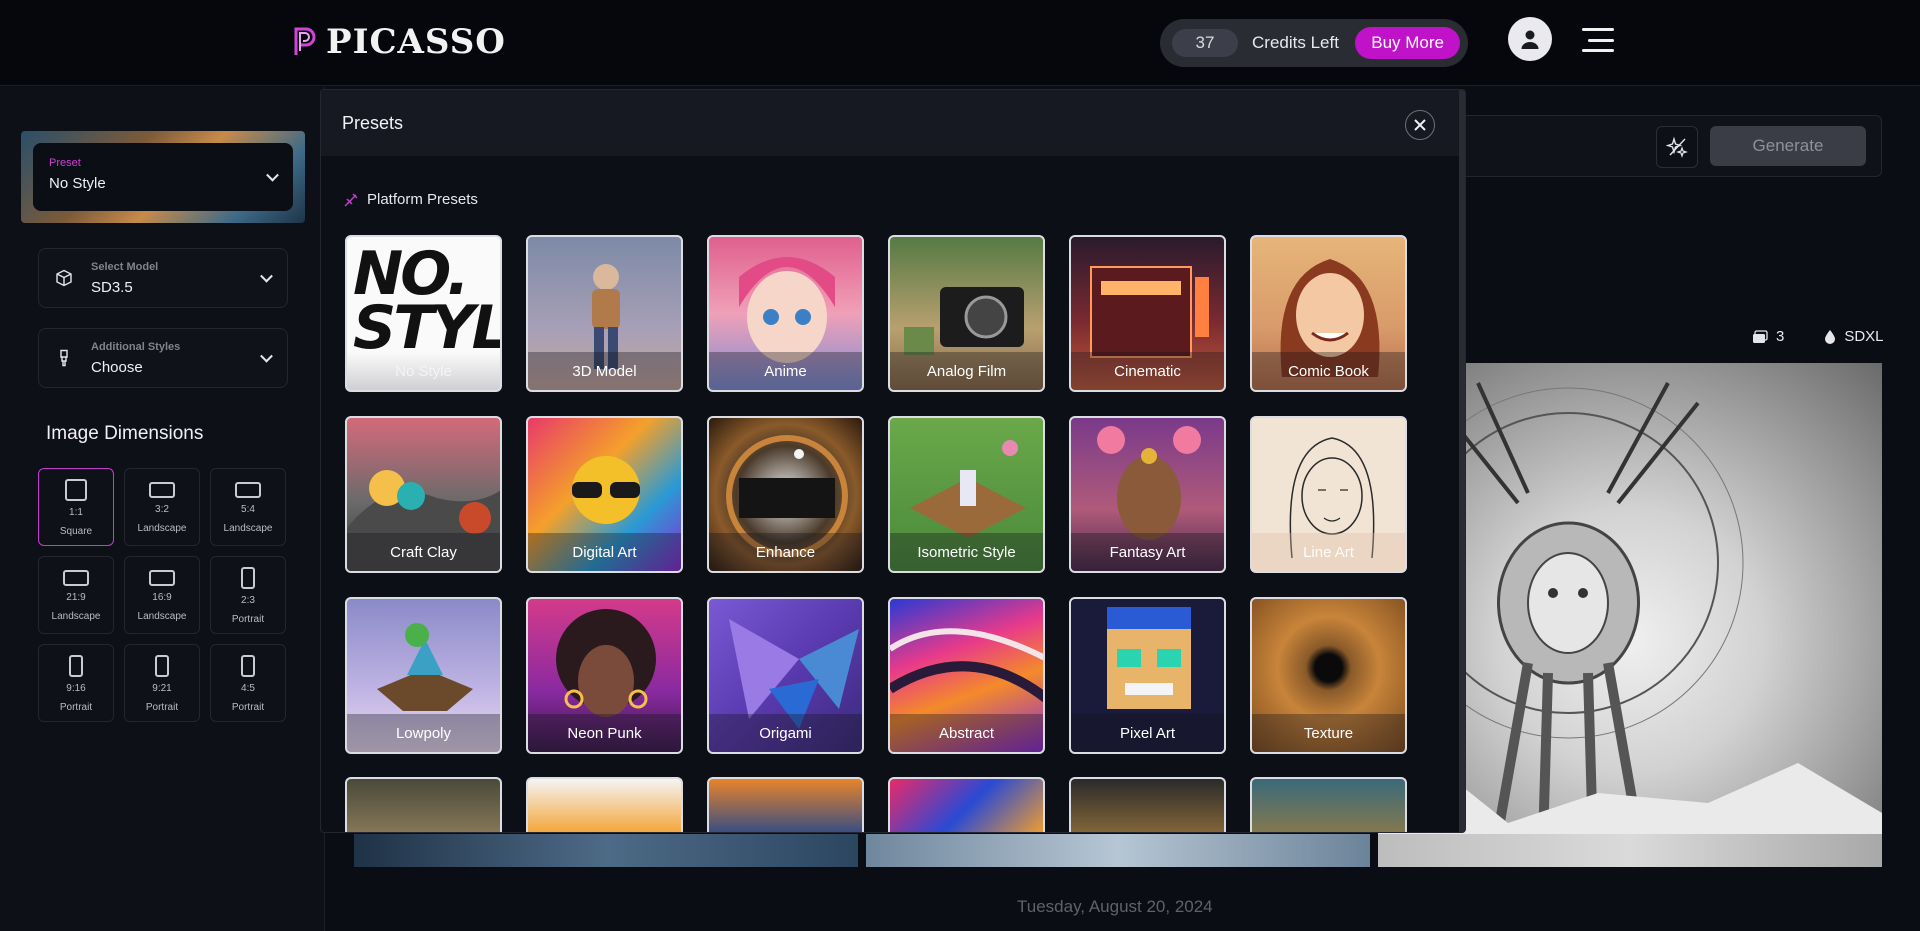 The image size is (1920, 931). I want to click on enhance-prompt-button, so click(1677, 147).